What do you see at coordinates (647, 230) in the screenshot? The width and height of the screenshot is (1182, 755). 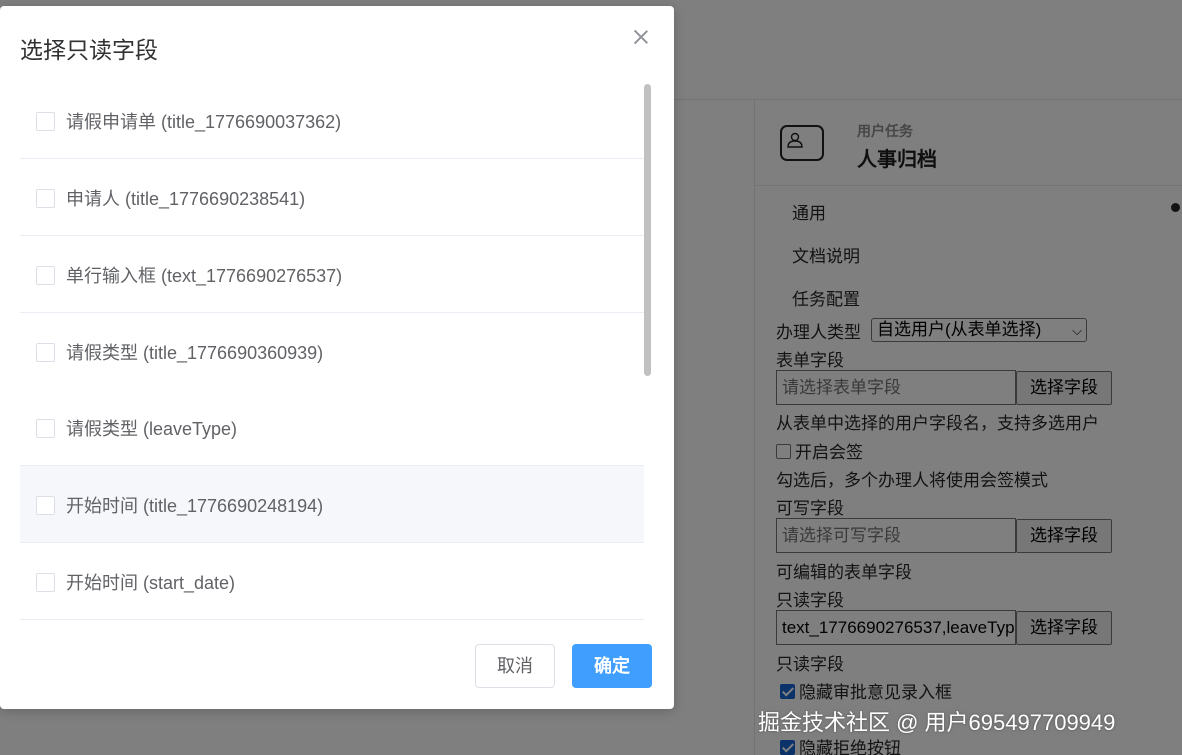 I see `list-scrollbar` at bounding box center [647, 230].